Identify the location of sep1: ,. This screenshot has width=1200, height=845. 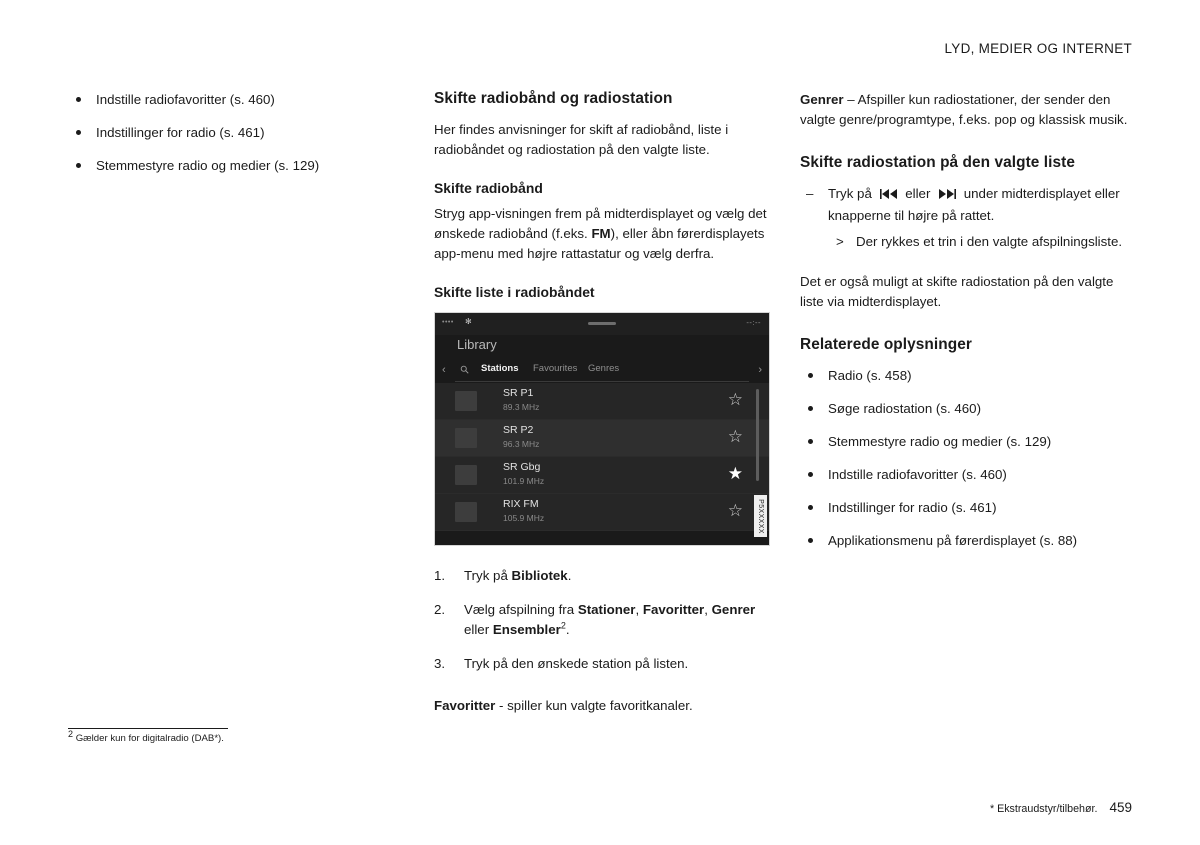
(639, 609).